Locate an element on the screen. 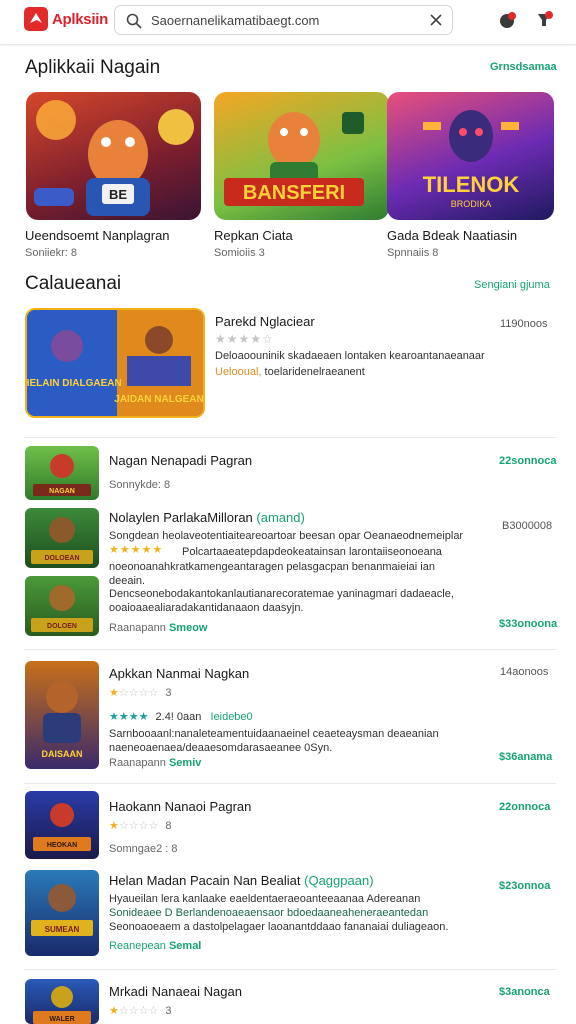 The image size is (576, 1024). card-overlay-sub: BRODIKA is located at coordinates (471, 204).